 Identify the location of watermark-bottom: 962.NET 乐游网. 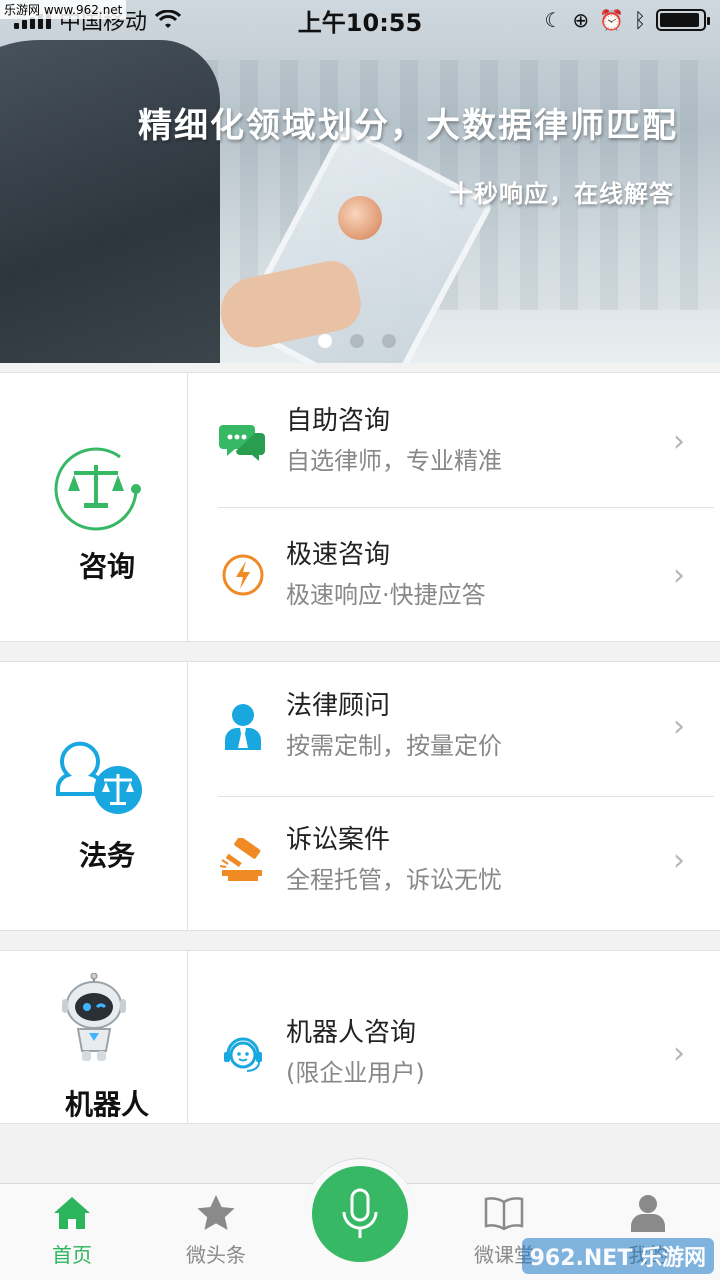
(617, 1256).